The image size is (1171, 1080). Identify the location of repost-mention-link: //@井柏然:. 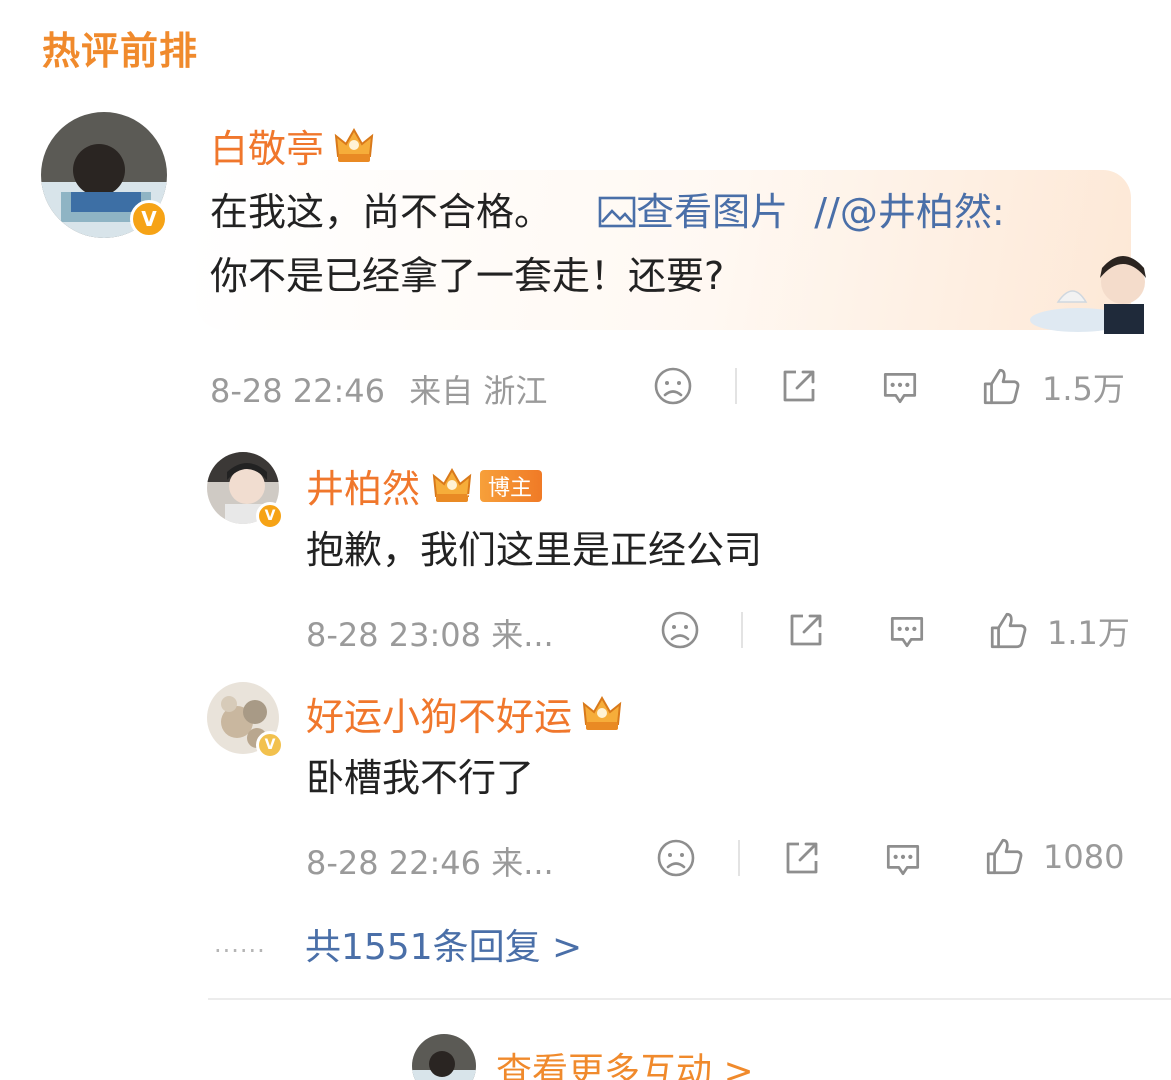
(909, 212).